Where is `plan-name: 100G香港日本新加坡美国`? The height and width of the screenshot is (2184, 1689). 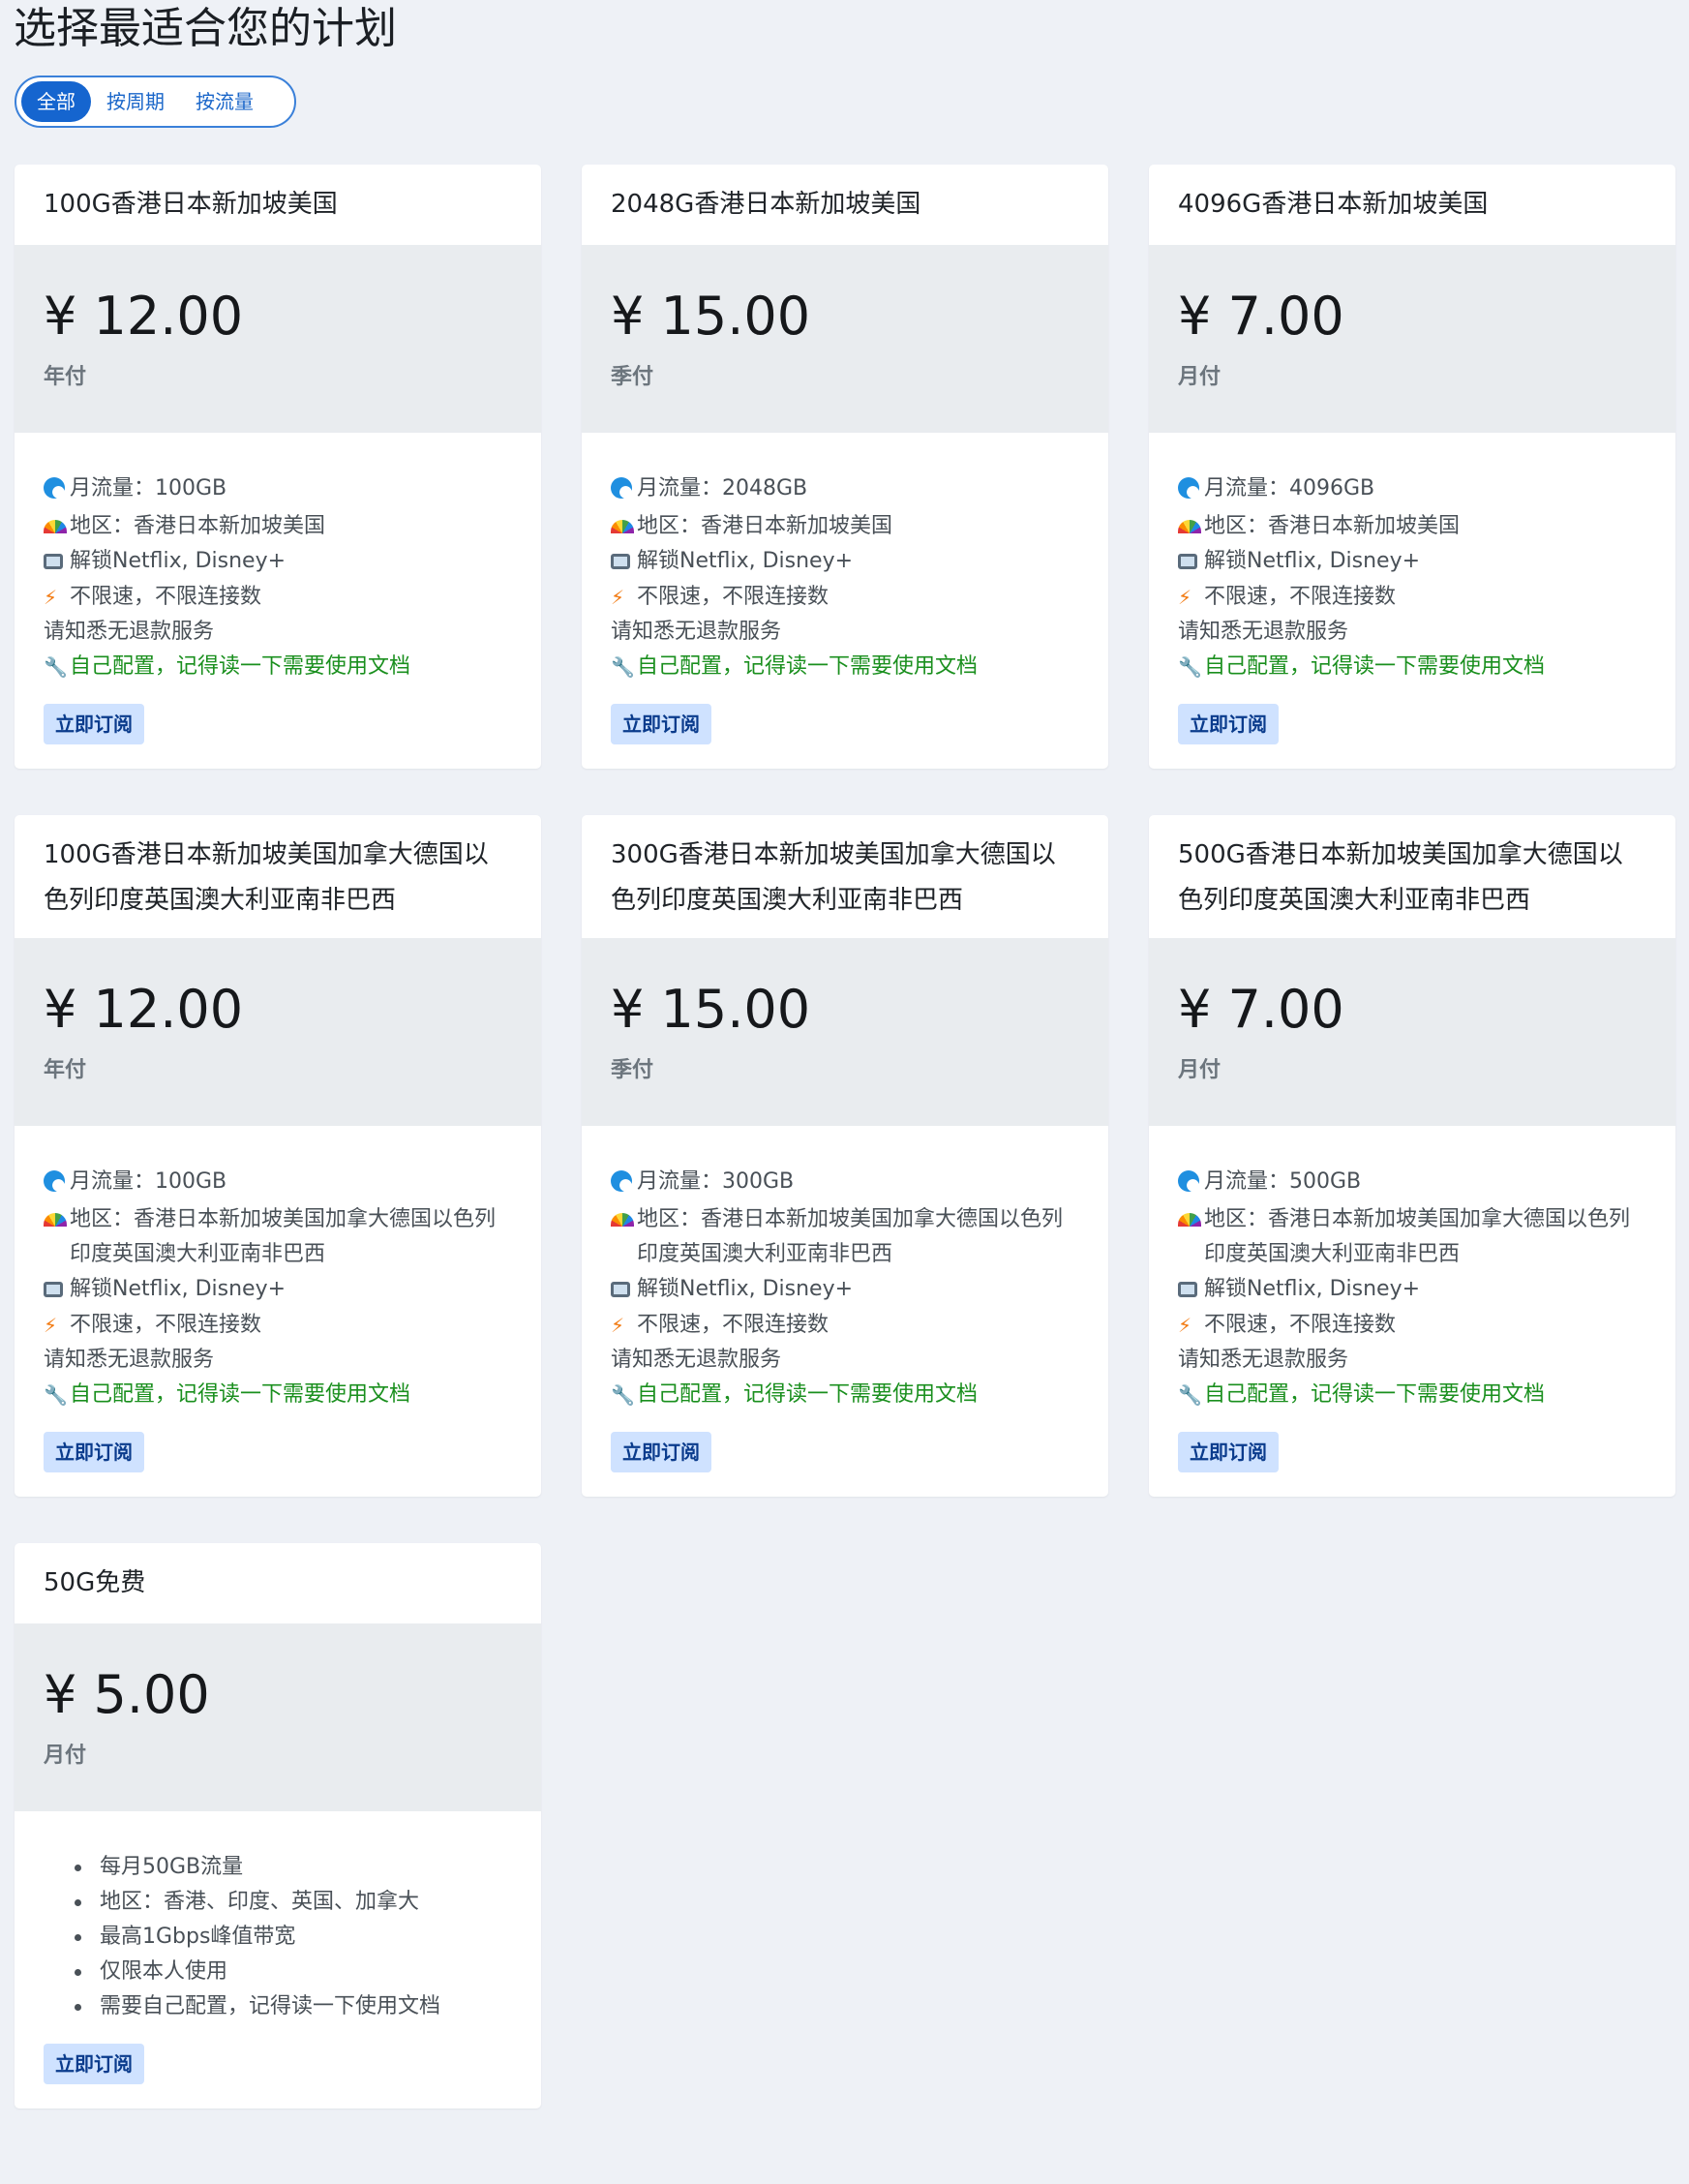
plan-name: 100G香港日本新加坡美国 is located at coordinates (191, 205).